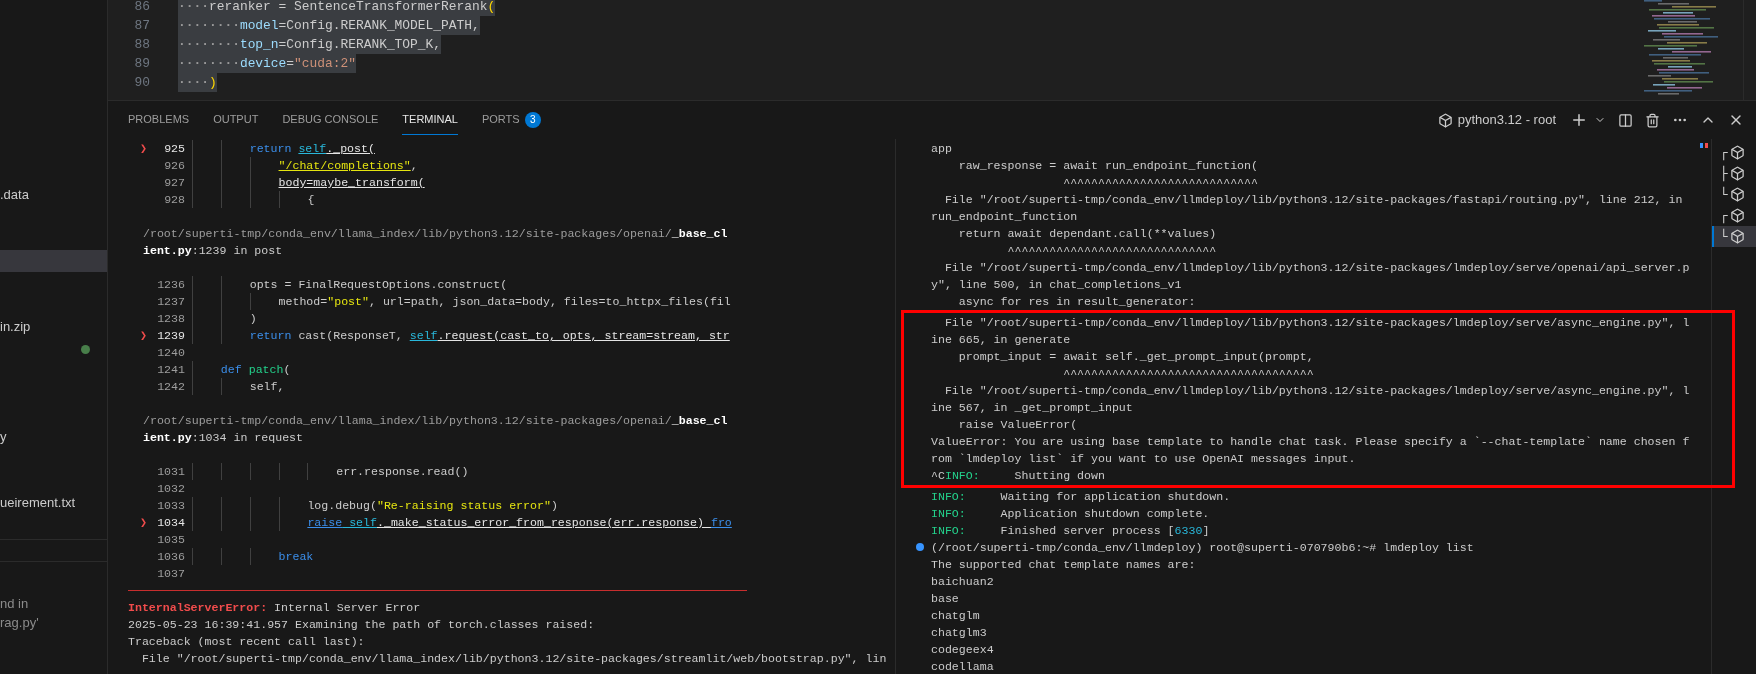 Image resolution: width=1756 pixels, height=674 pixels. What do you see at coordinates (170, 285) in the screenshot?
I see `line-number: 1236` at bounding box center [170, 285].